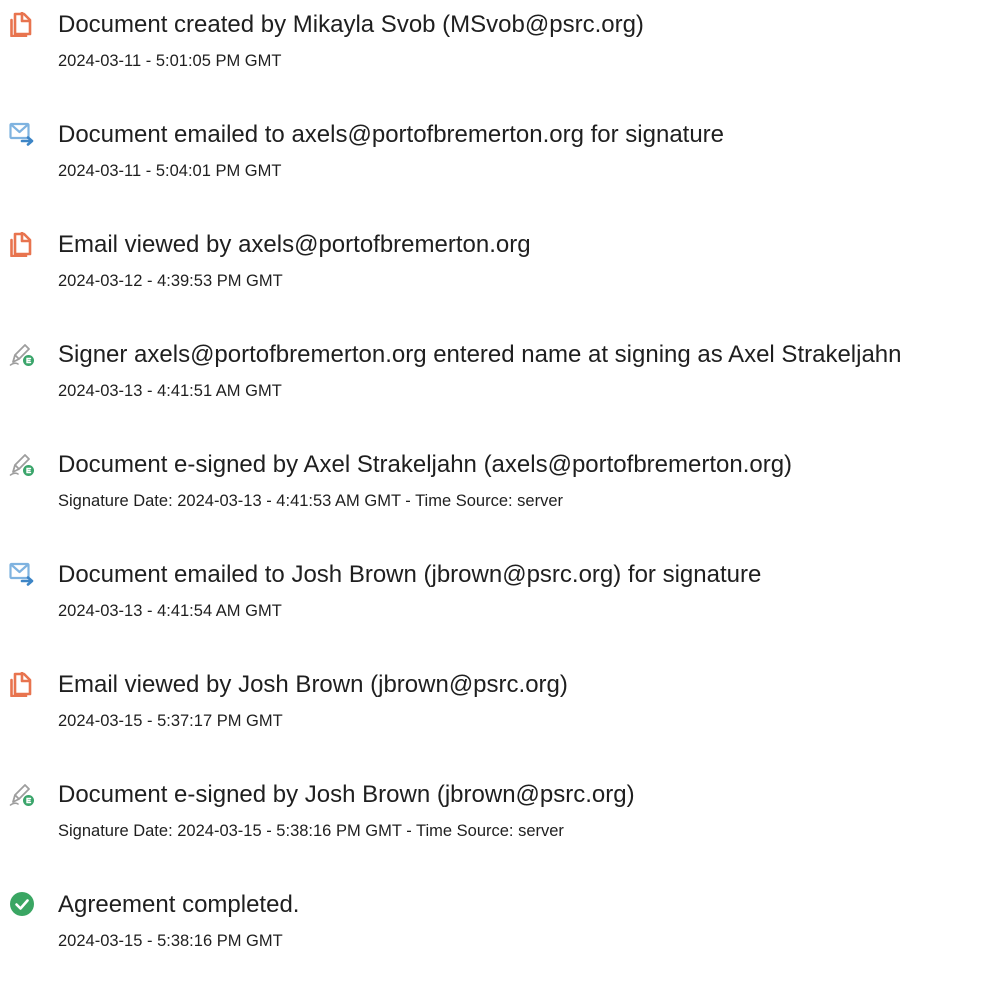 Image resolution: width=996 pixels, height=994 pixels. I want to click on event-timestamp: 2024-03-12 - 4:39:53 PM GMT, so click(170, 281).